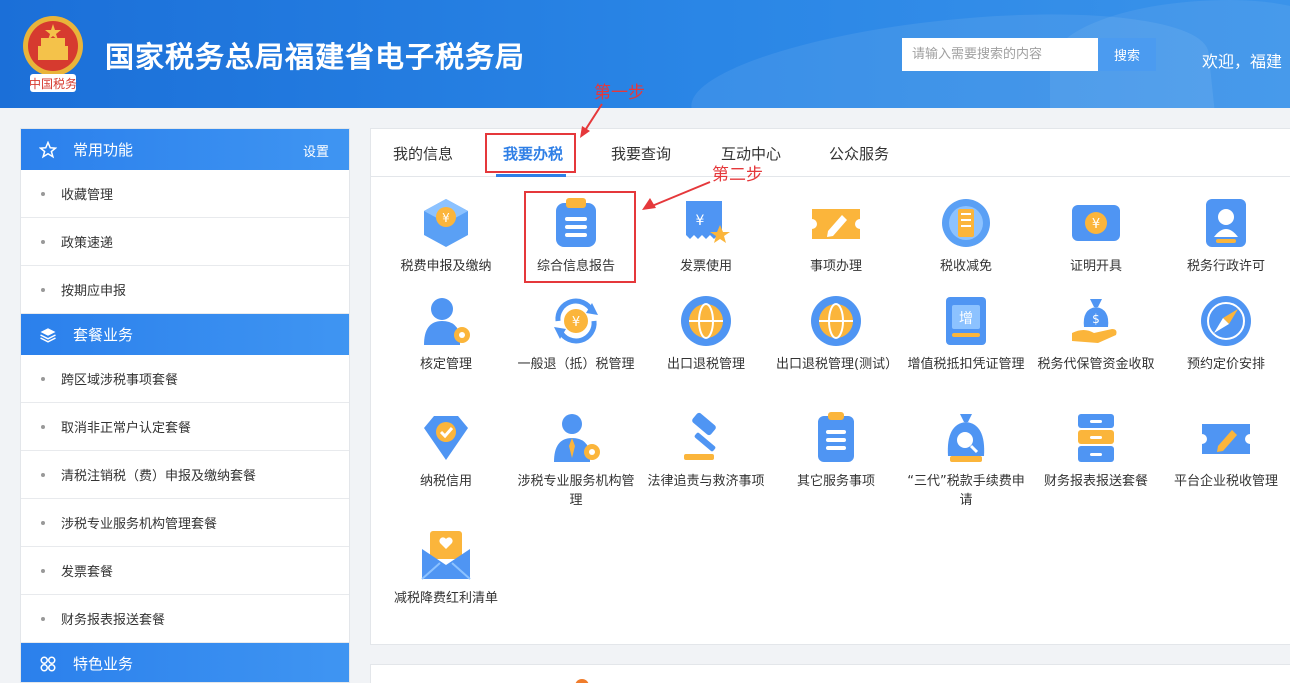  Describe the element at coordinates (185, 290) in the screenshot. I see `sidebar-item-periodic-declare: 按期应申报` at that location.